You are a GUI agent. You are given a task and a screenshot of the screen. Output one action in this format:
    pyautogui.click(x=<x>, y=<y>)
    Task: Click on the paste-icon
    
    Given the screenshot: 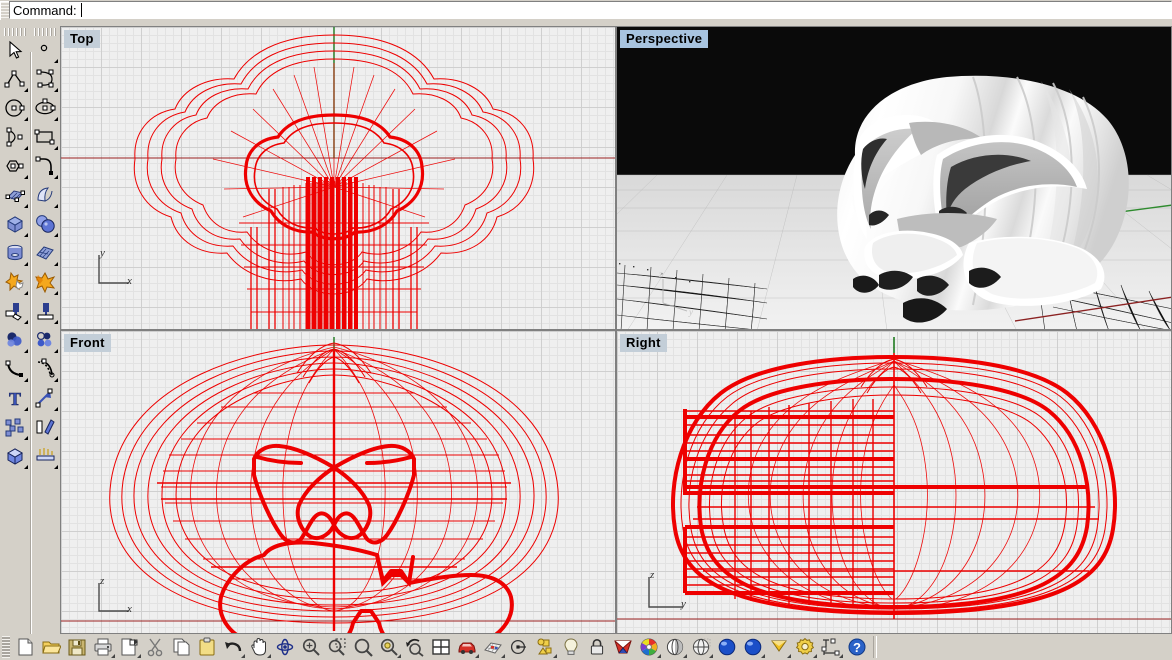 What is the action you would take?
    pyautogui.click(x=207, y=647)
    